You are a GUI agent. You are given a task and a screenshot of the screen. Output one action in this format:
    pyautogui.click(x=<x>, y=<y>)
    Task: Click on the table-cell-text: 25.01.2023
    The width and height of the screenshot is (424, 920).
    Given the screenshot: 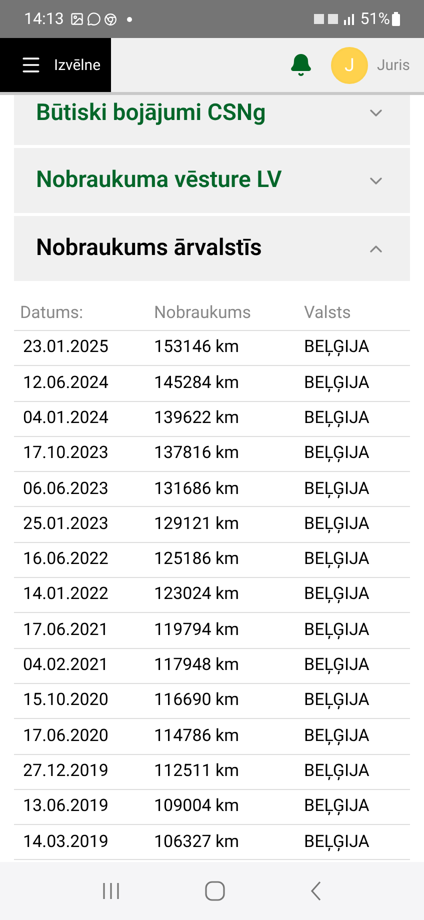 What is the action you would take?
    pyautogui.click(x=66, y=524)
    